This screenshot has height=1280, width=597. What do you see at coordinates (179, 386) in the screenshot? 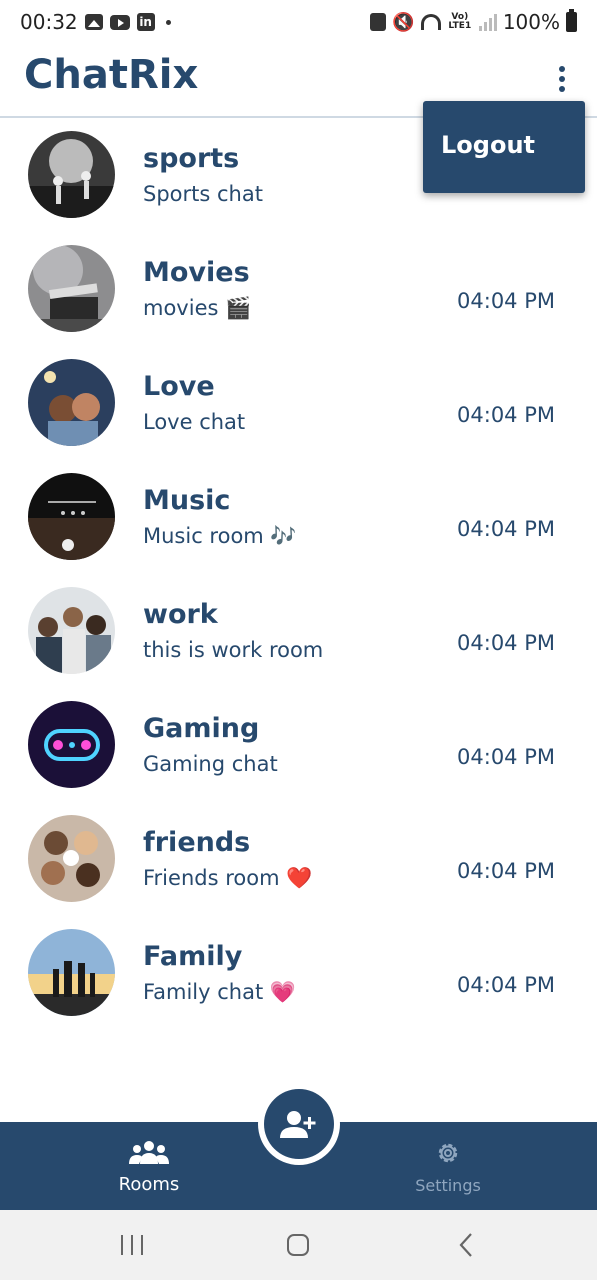
I see `room-name: Love` at bounding box center [179, 386].